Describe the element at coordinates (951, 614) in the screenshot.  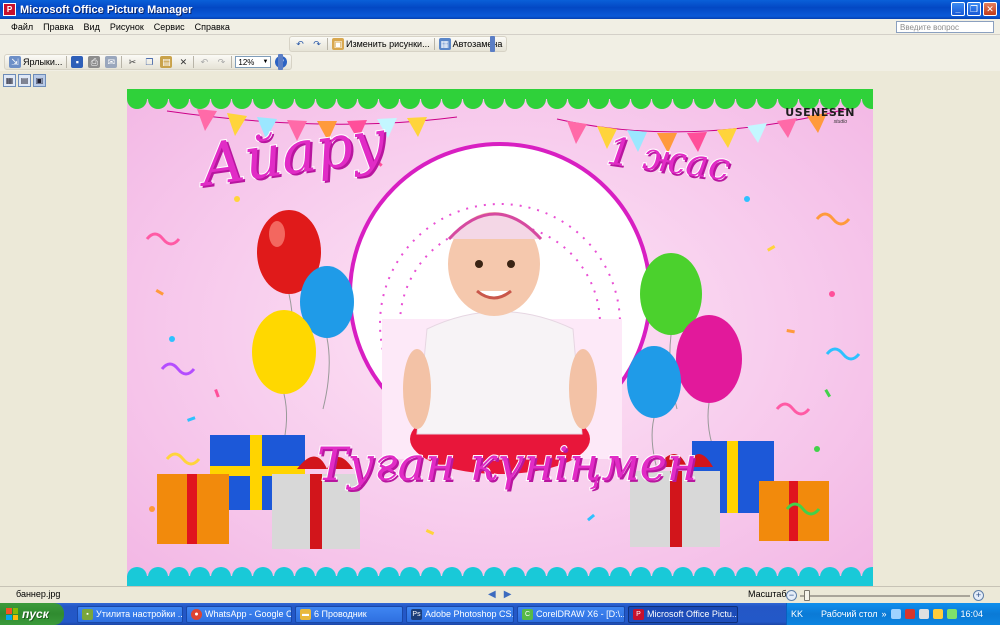
I see `signal-icon` at that location.